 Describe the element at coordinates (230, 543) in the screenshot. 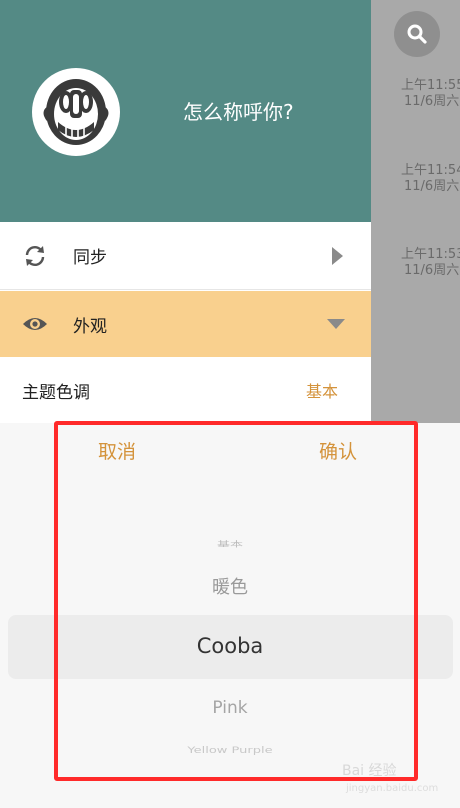

I see `picker-option: 基本` at that location.